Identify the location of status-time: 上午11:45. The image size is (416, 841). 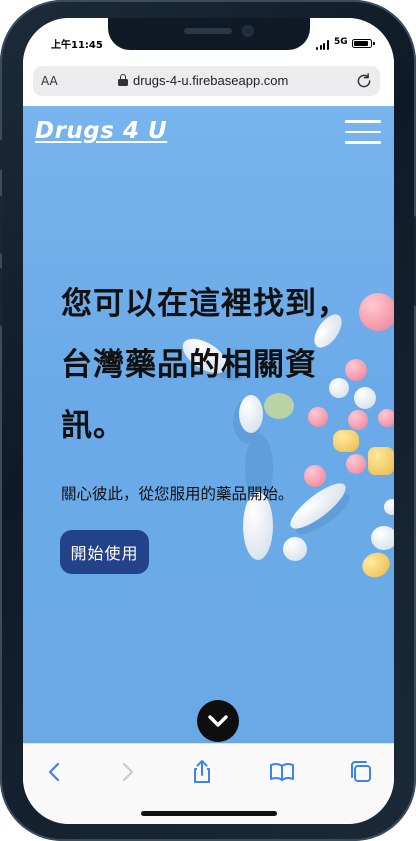
(77, 45).